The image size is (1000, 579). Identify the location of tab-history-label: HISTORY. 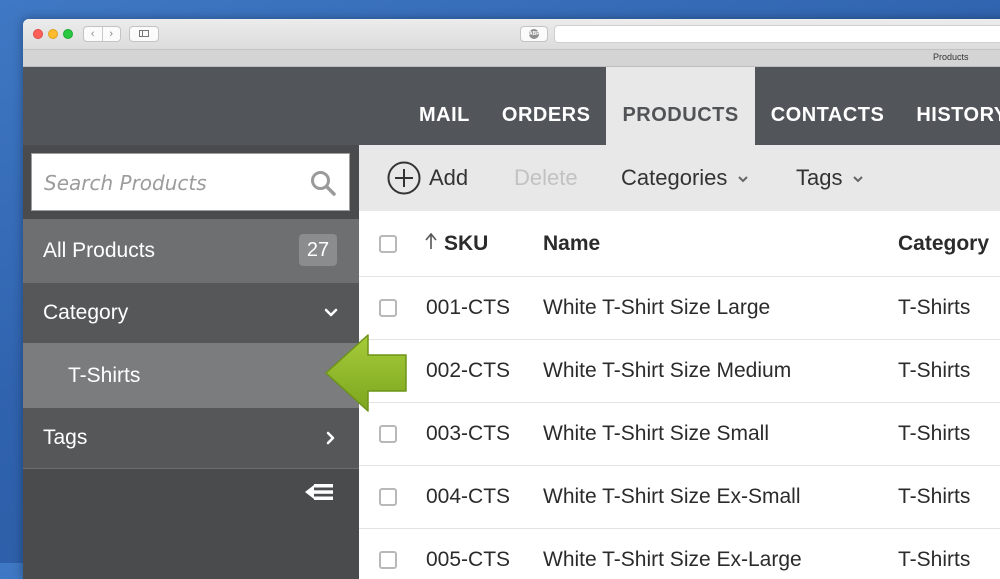
(958, 114).